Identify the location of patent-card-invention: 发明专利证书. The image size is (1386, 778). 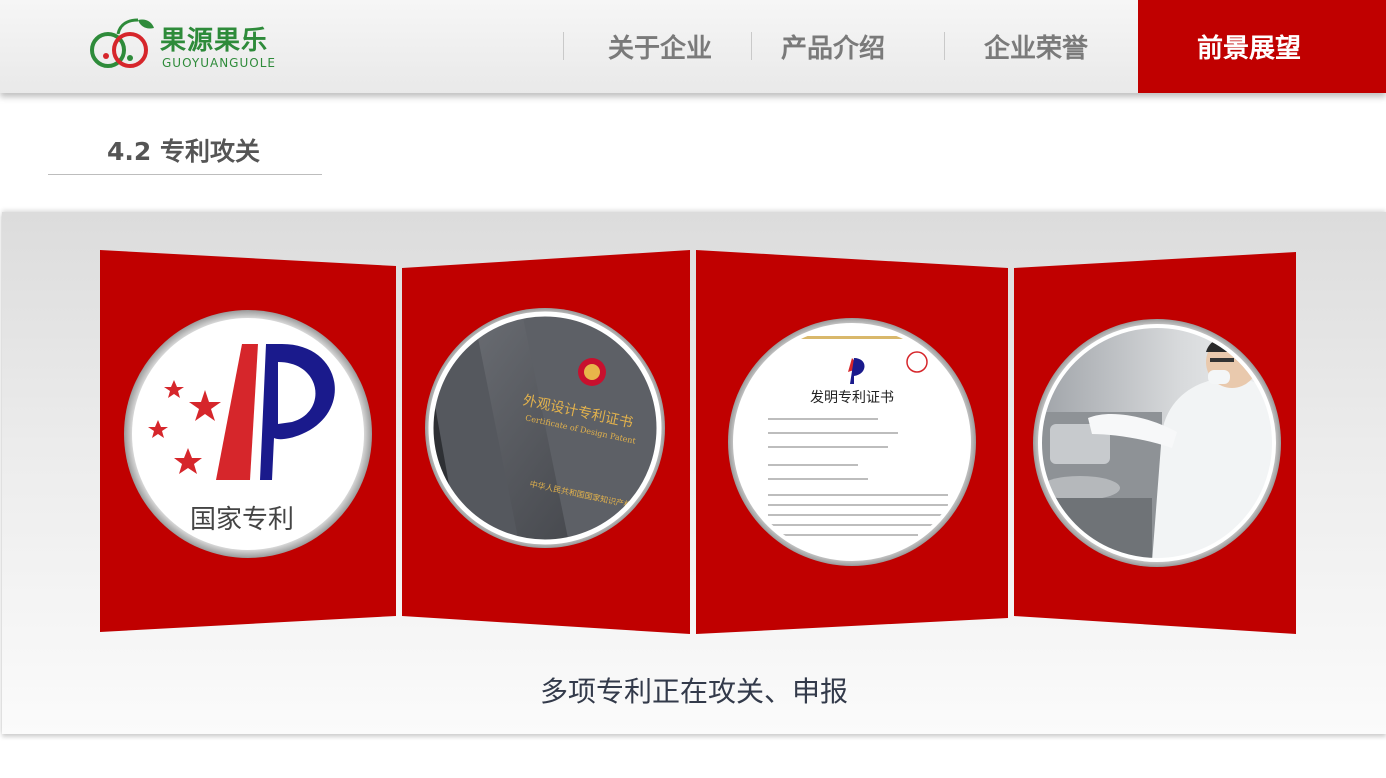
(852, 442).